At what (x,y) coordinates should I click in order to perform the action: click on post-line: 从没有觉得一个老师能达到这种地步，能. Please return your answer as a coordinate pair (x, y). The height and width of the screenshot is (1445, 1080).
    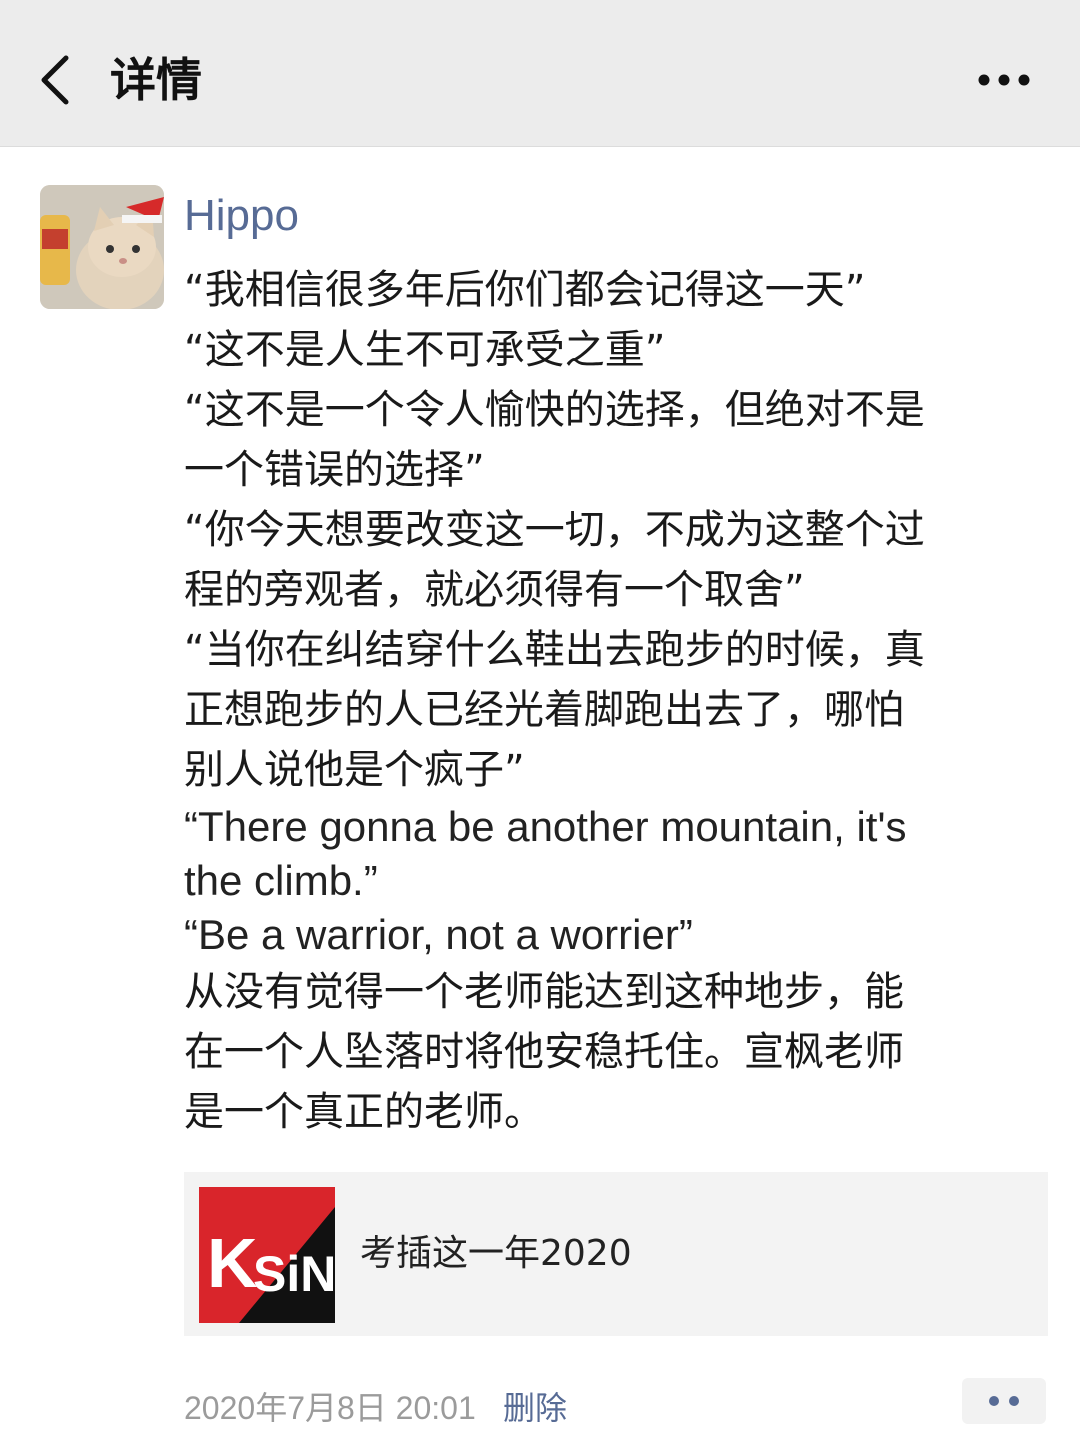
    Looking at the image, I should click on (544, 992).